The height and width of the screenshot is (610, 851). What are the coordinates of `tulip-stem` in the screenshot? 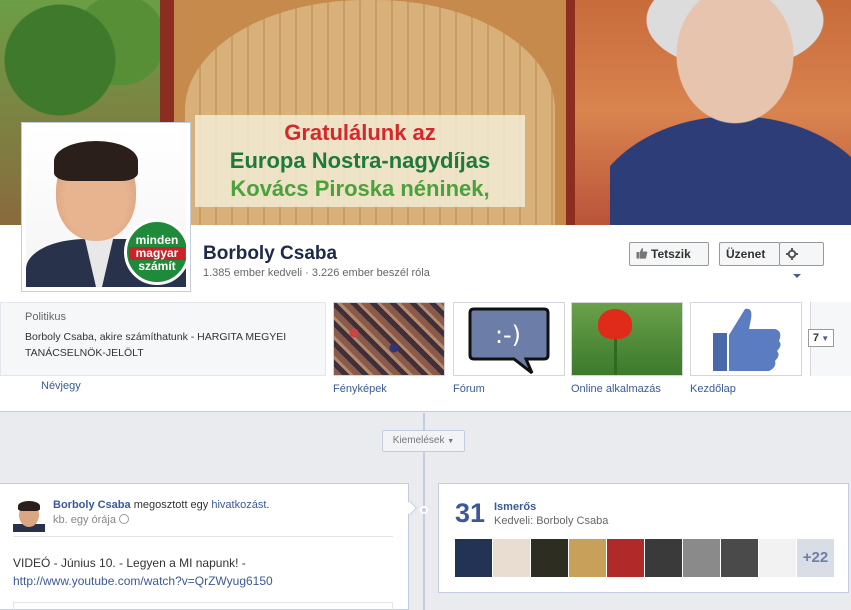 It's located at (615, 356).